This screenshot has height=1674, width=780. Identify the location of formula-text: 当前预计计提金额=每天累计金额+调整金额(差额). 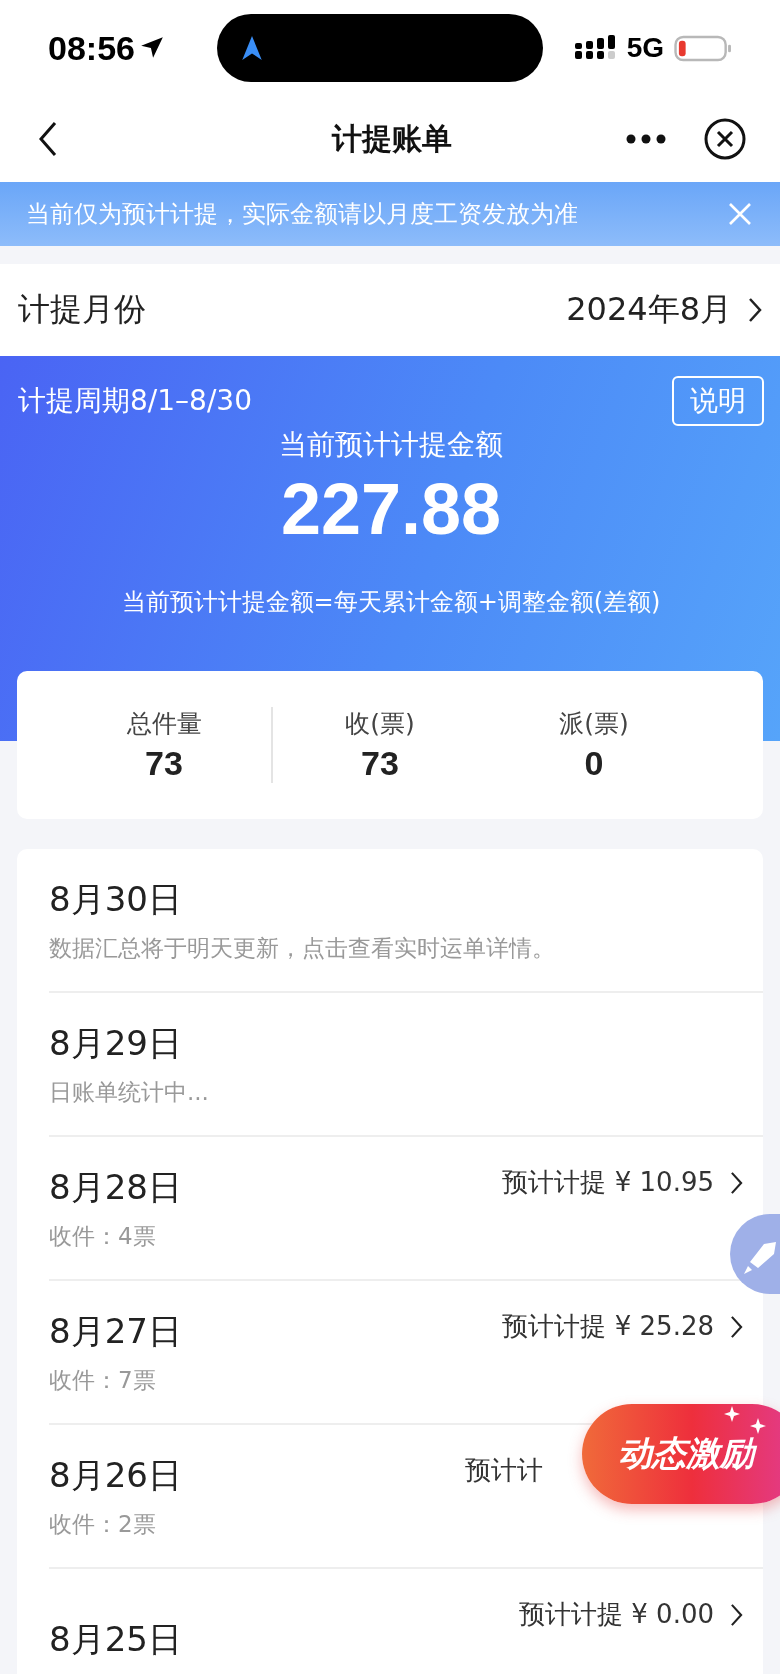
(391, 602).